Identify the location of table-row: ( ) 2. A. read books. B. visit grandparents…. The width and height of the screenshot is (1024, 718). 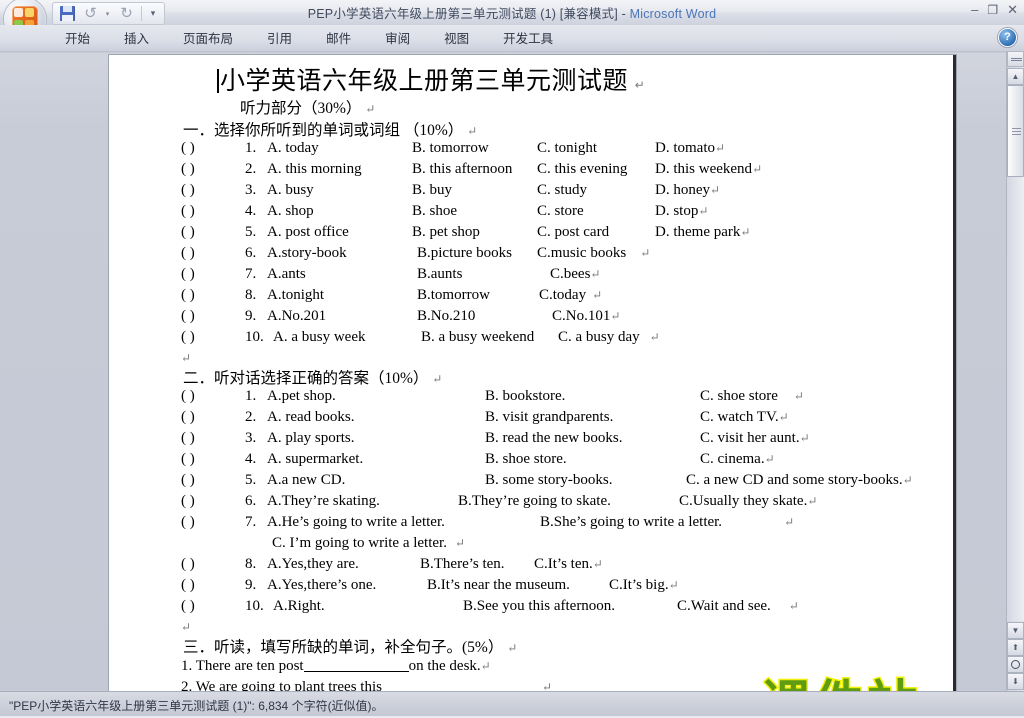
(485, 417).